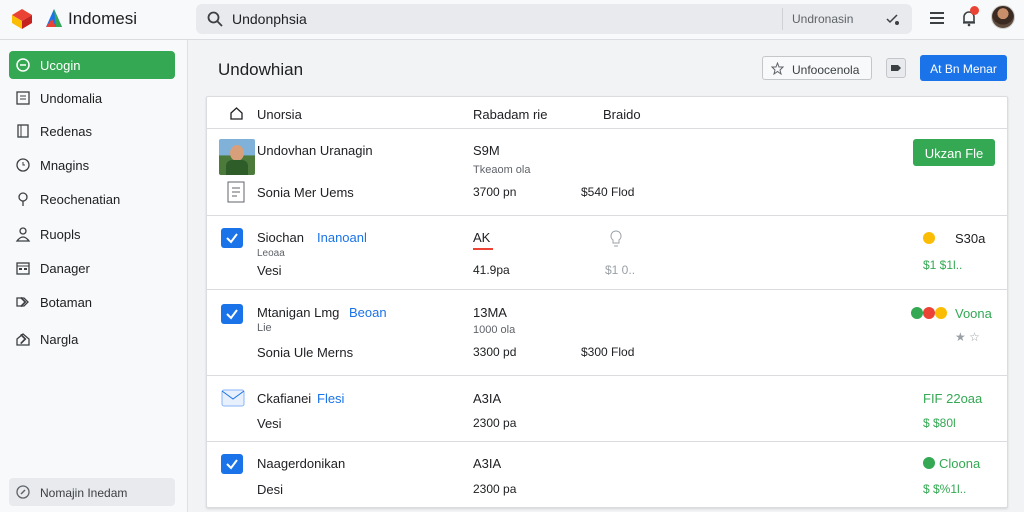  Describe the element at coordinates (315, 150) in the screenshot. I see `row-title: Undovhan Uranagin` at that location.